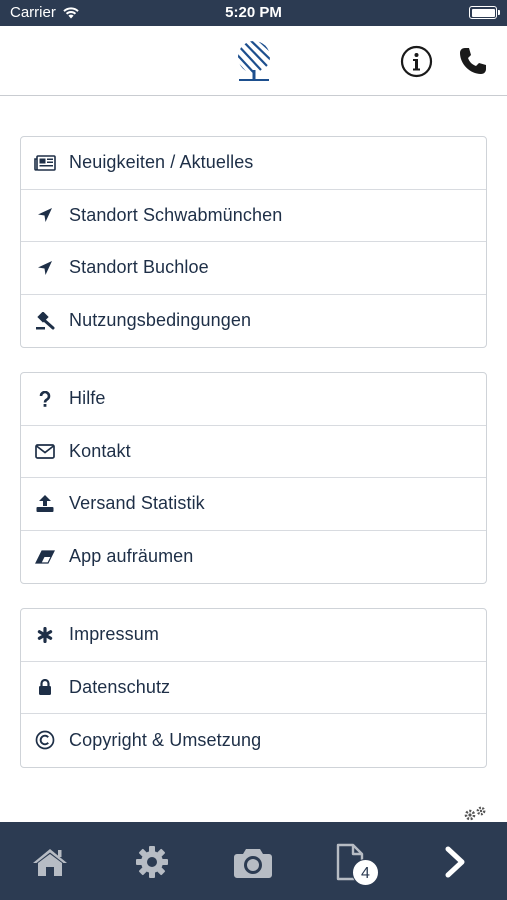  I want to click on menu-label: Standort Schwabmünchen, so click(176, 214).